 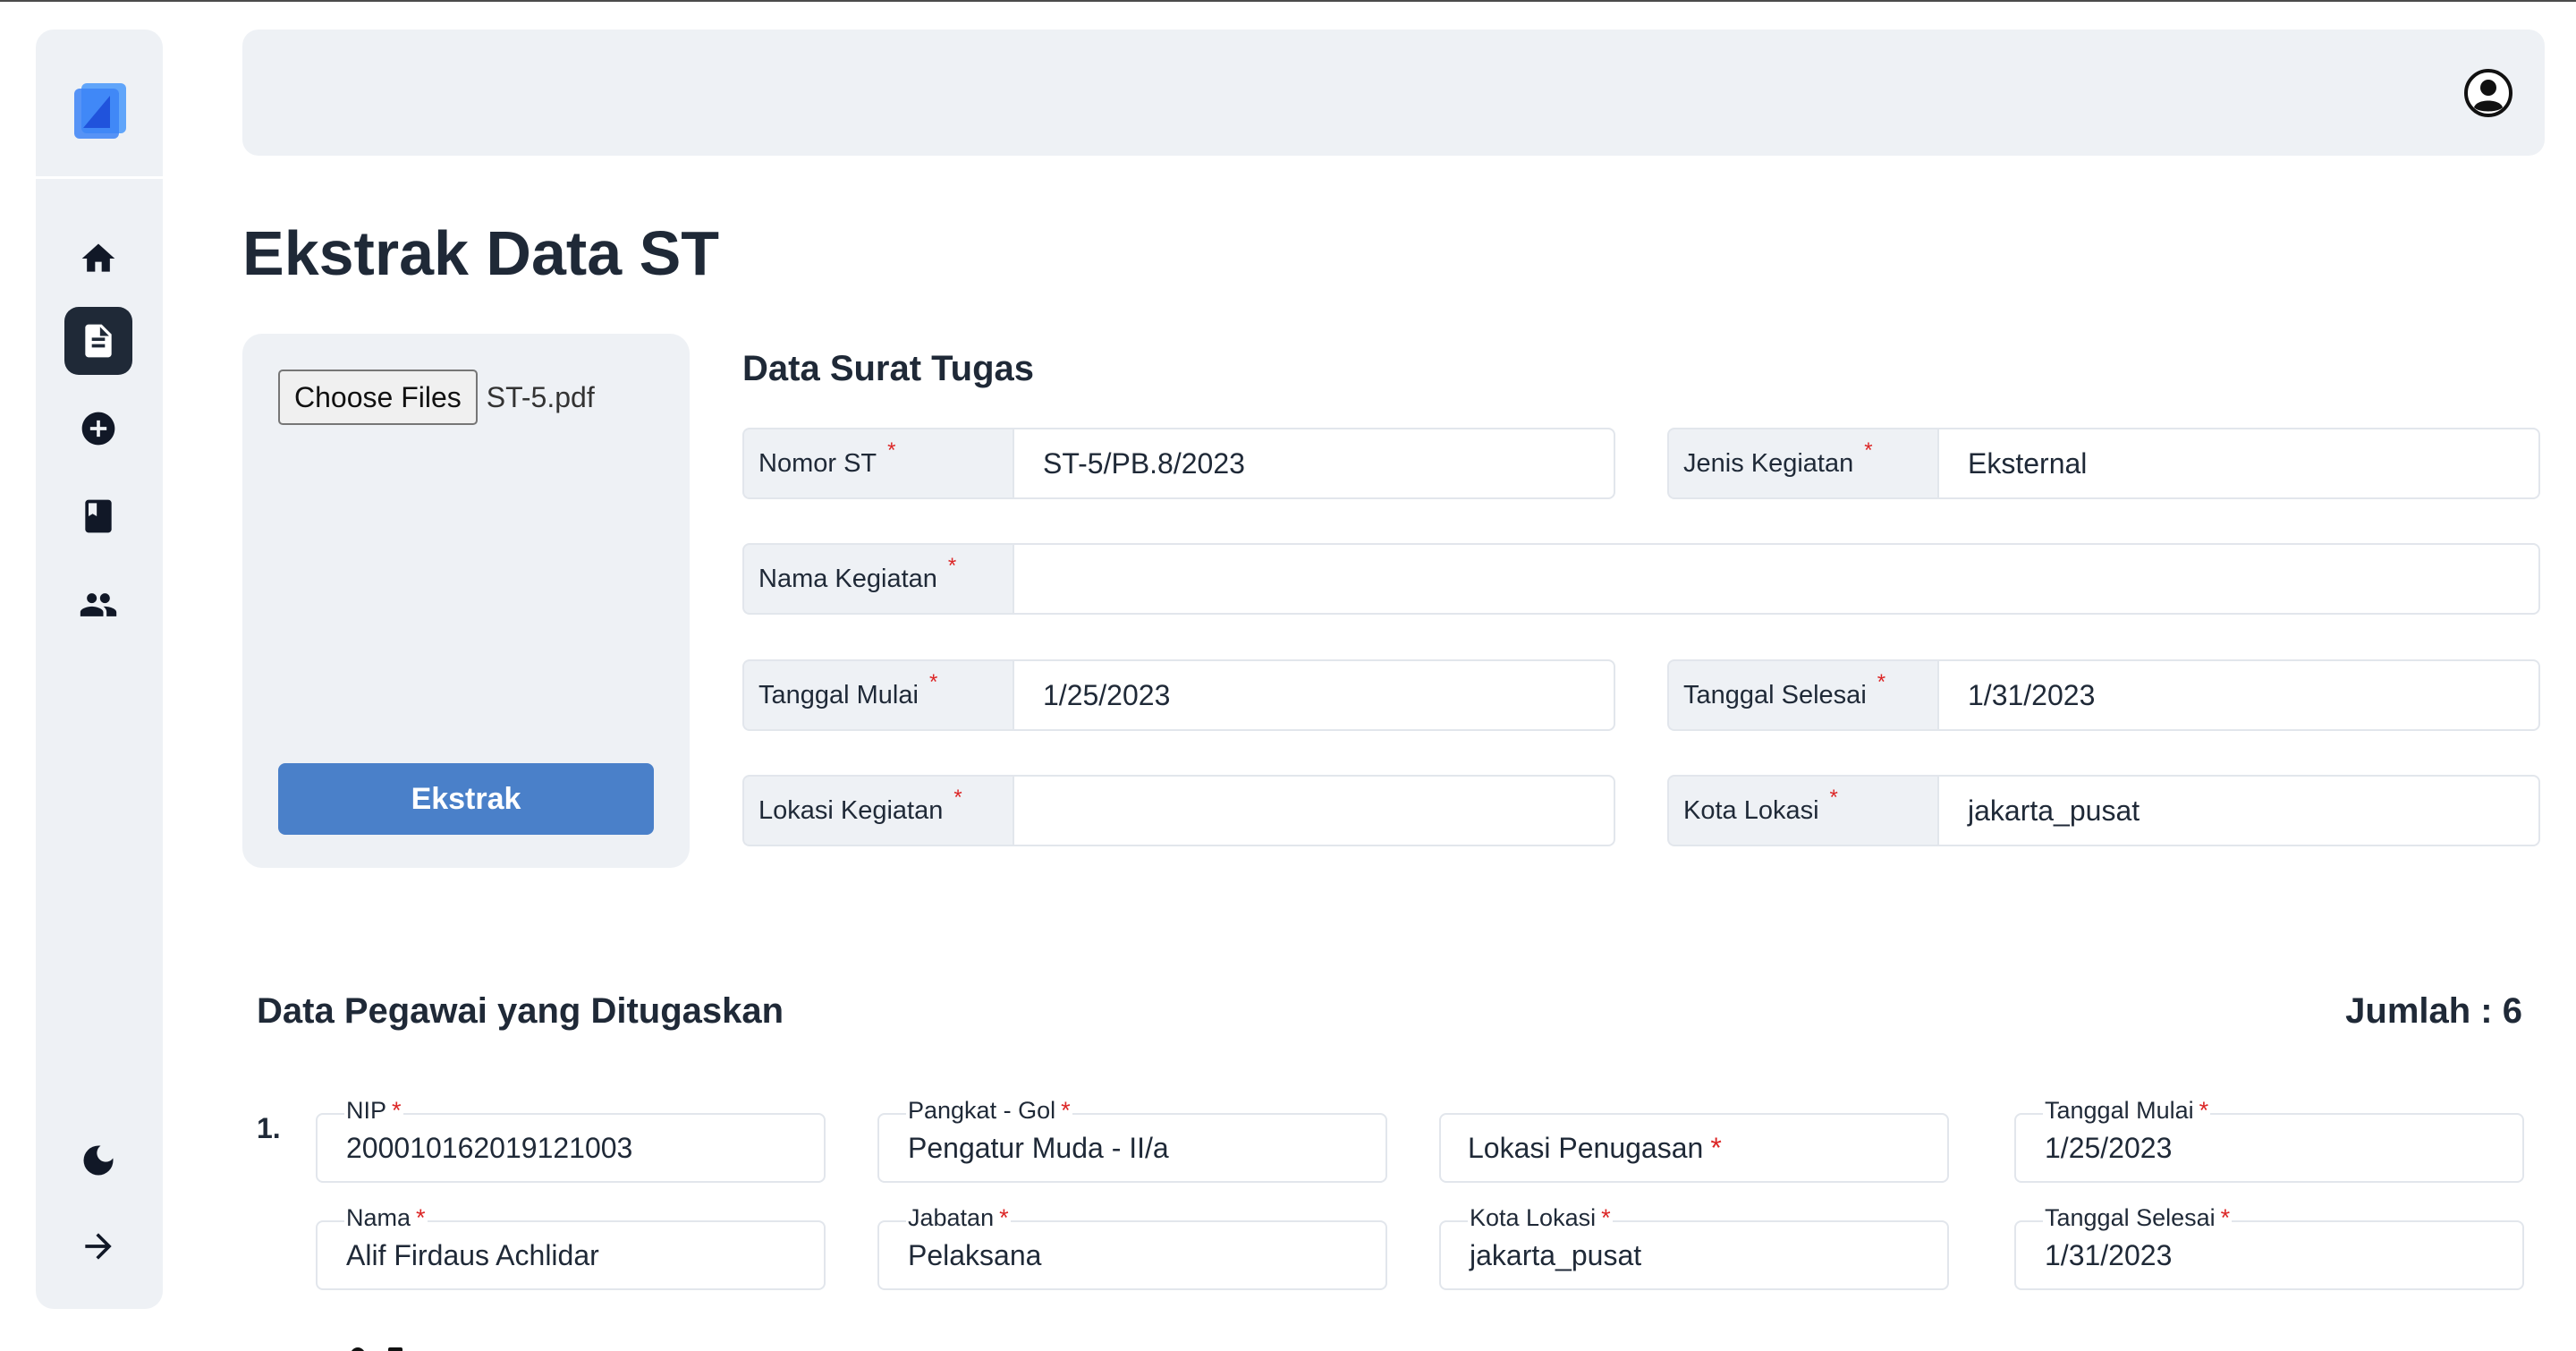 I want to click on upload-panel: Choose Files ST-5.pdf Ekstrak, so click(x=466, y=601).